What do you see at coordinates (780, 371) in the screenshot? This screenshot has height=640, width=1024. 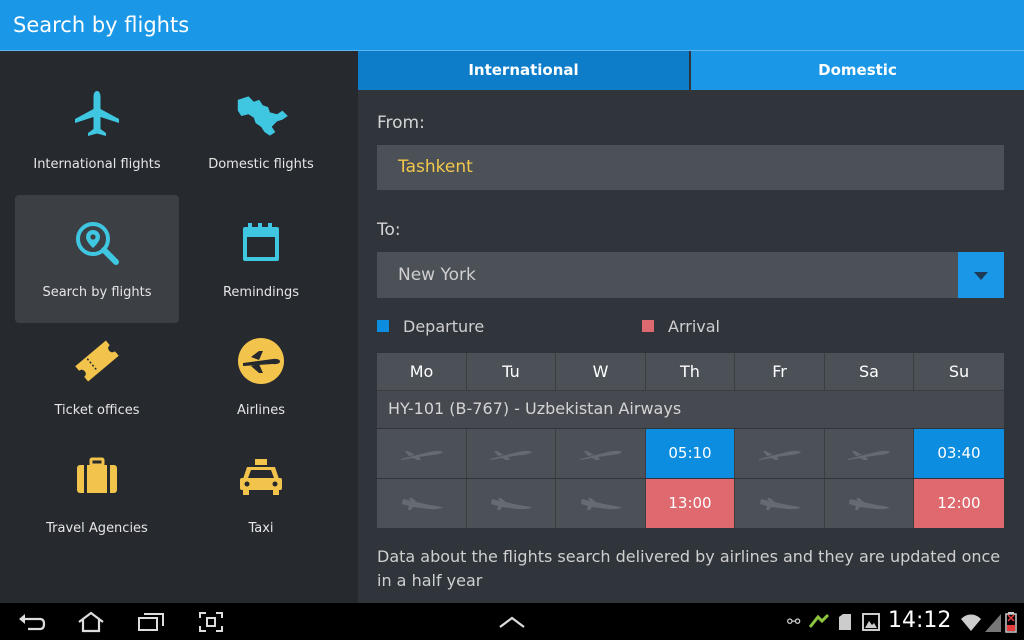 I see `day-header-fr: Fr` at bounding box center [780, 371].